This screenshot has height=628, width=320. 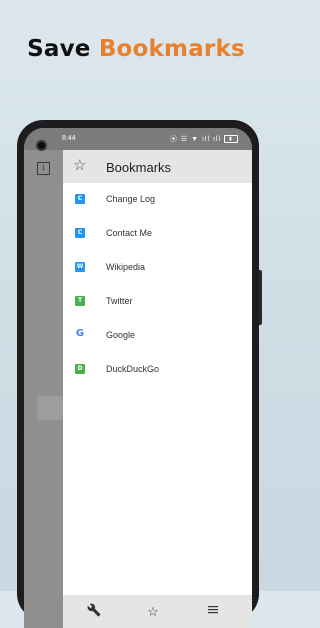 What do you see at coordinates (43, 168) in the screenshot?
I see `tabs-count-icon: 1` at bounding box center [43, 168].